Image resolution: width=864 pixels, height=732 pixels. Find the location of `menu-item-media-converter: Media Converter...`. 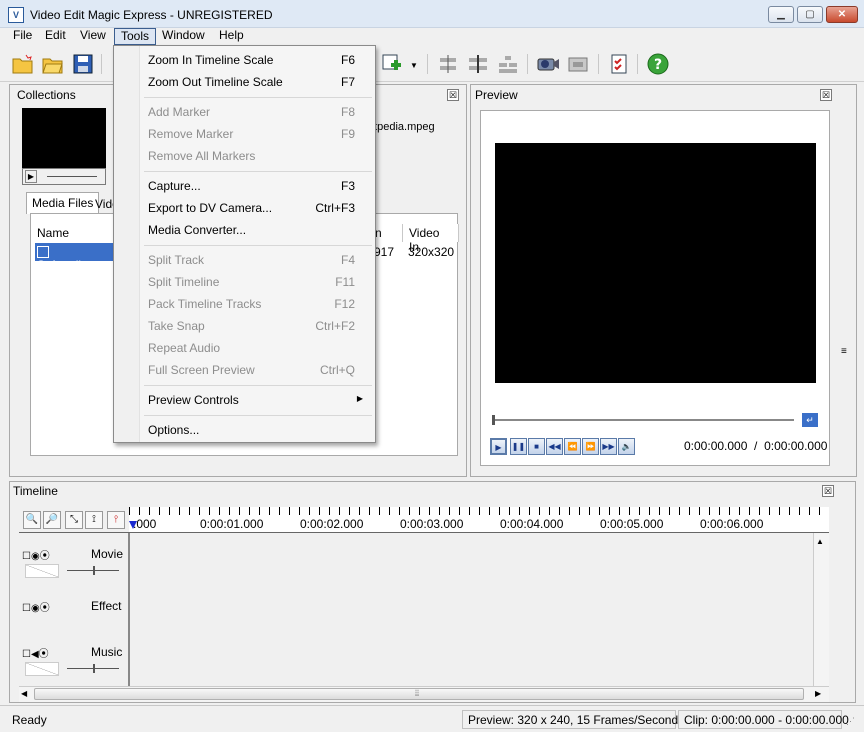

menu-item-media-converter: Media Converter... is located at coordinates (197, 230).